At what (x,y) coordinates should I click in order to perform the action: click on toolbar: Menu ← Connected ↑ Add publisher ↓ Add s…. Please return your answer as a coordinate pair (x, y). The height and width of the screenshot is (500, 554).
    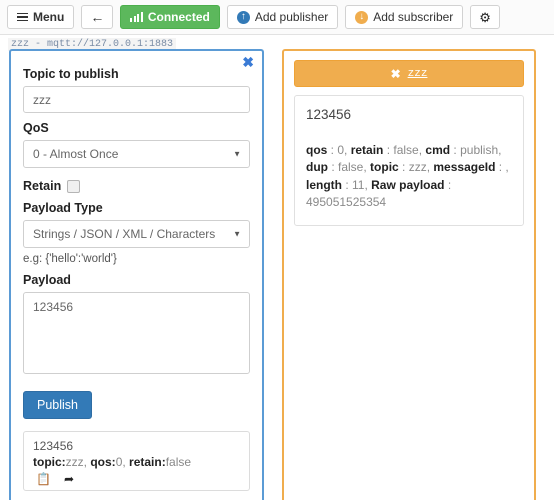
    Looking at the image, I should click on (277, 17).